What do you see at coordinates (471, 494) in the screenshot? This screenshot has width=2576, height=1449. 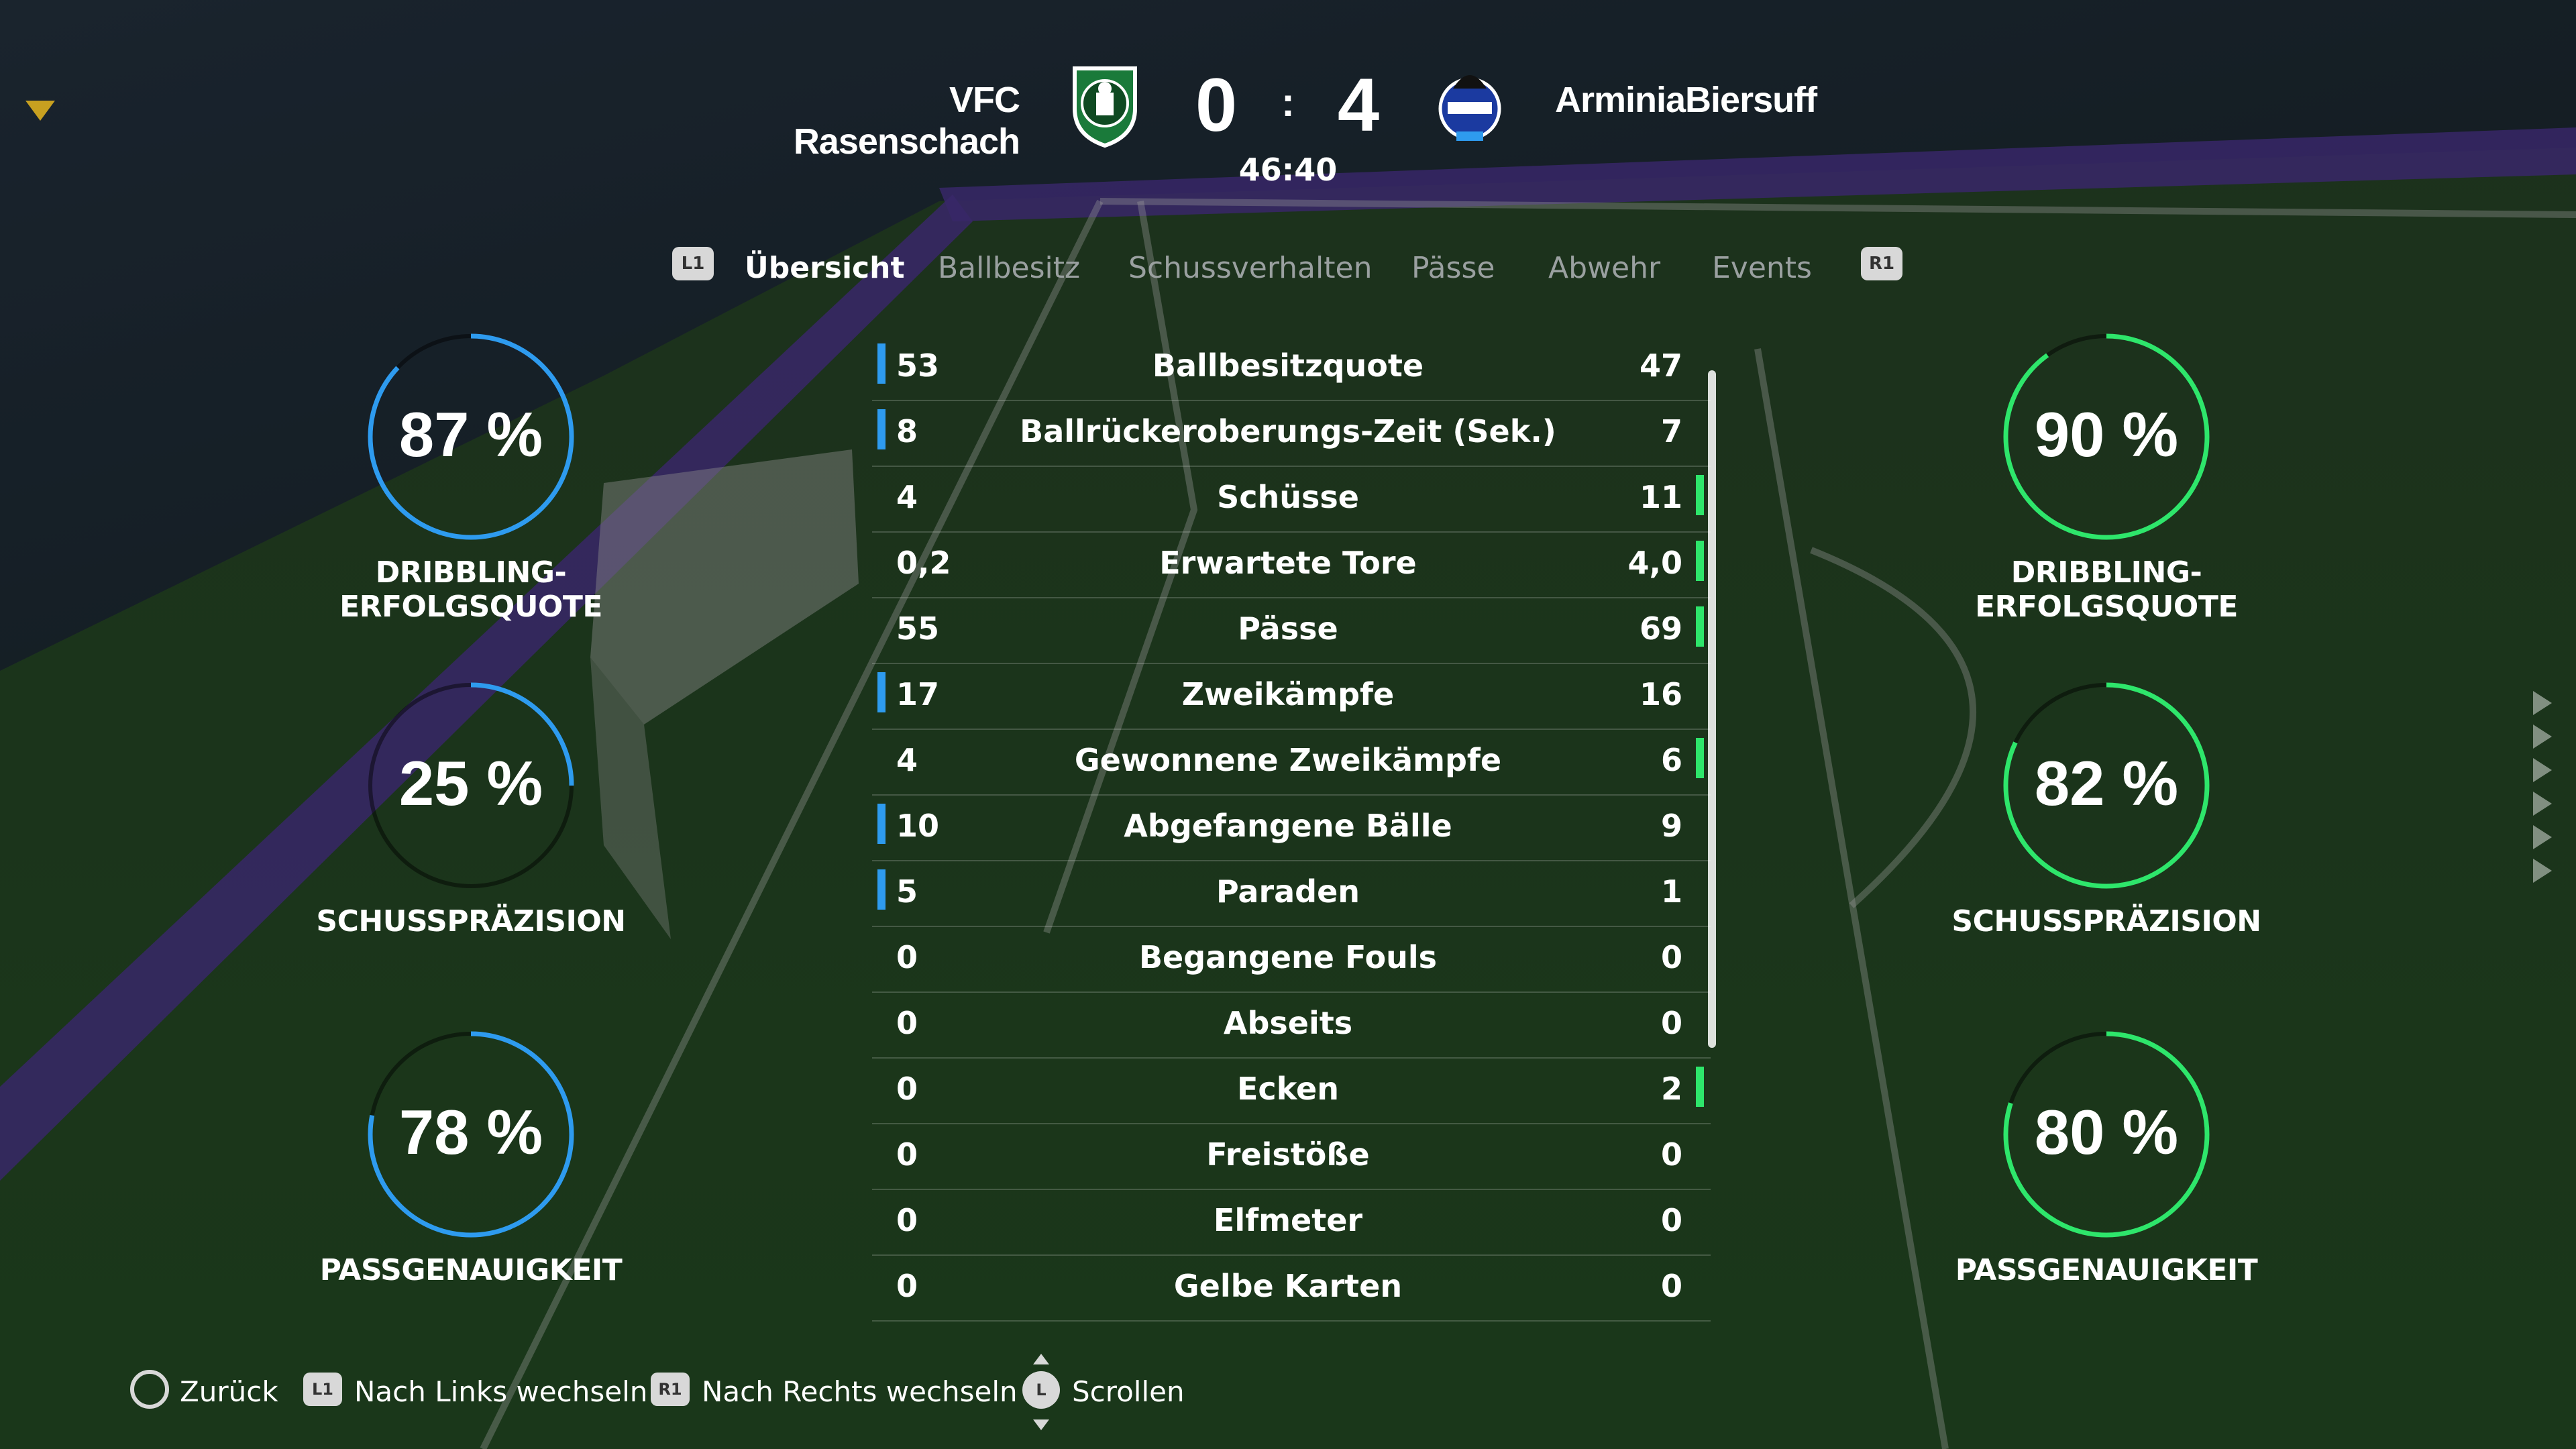 I see `home-gauge-1: 87 % DRIBBLING-ERFOLGSQUOTE` at bounding box center [471, 494].